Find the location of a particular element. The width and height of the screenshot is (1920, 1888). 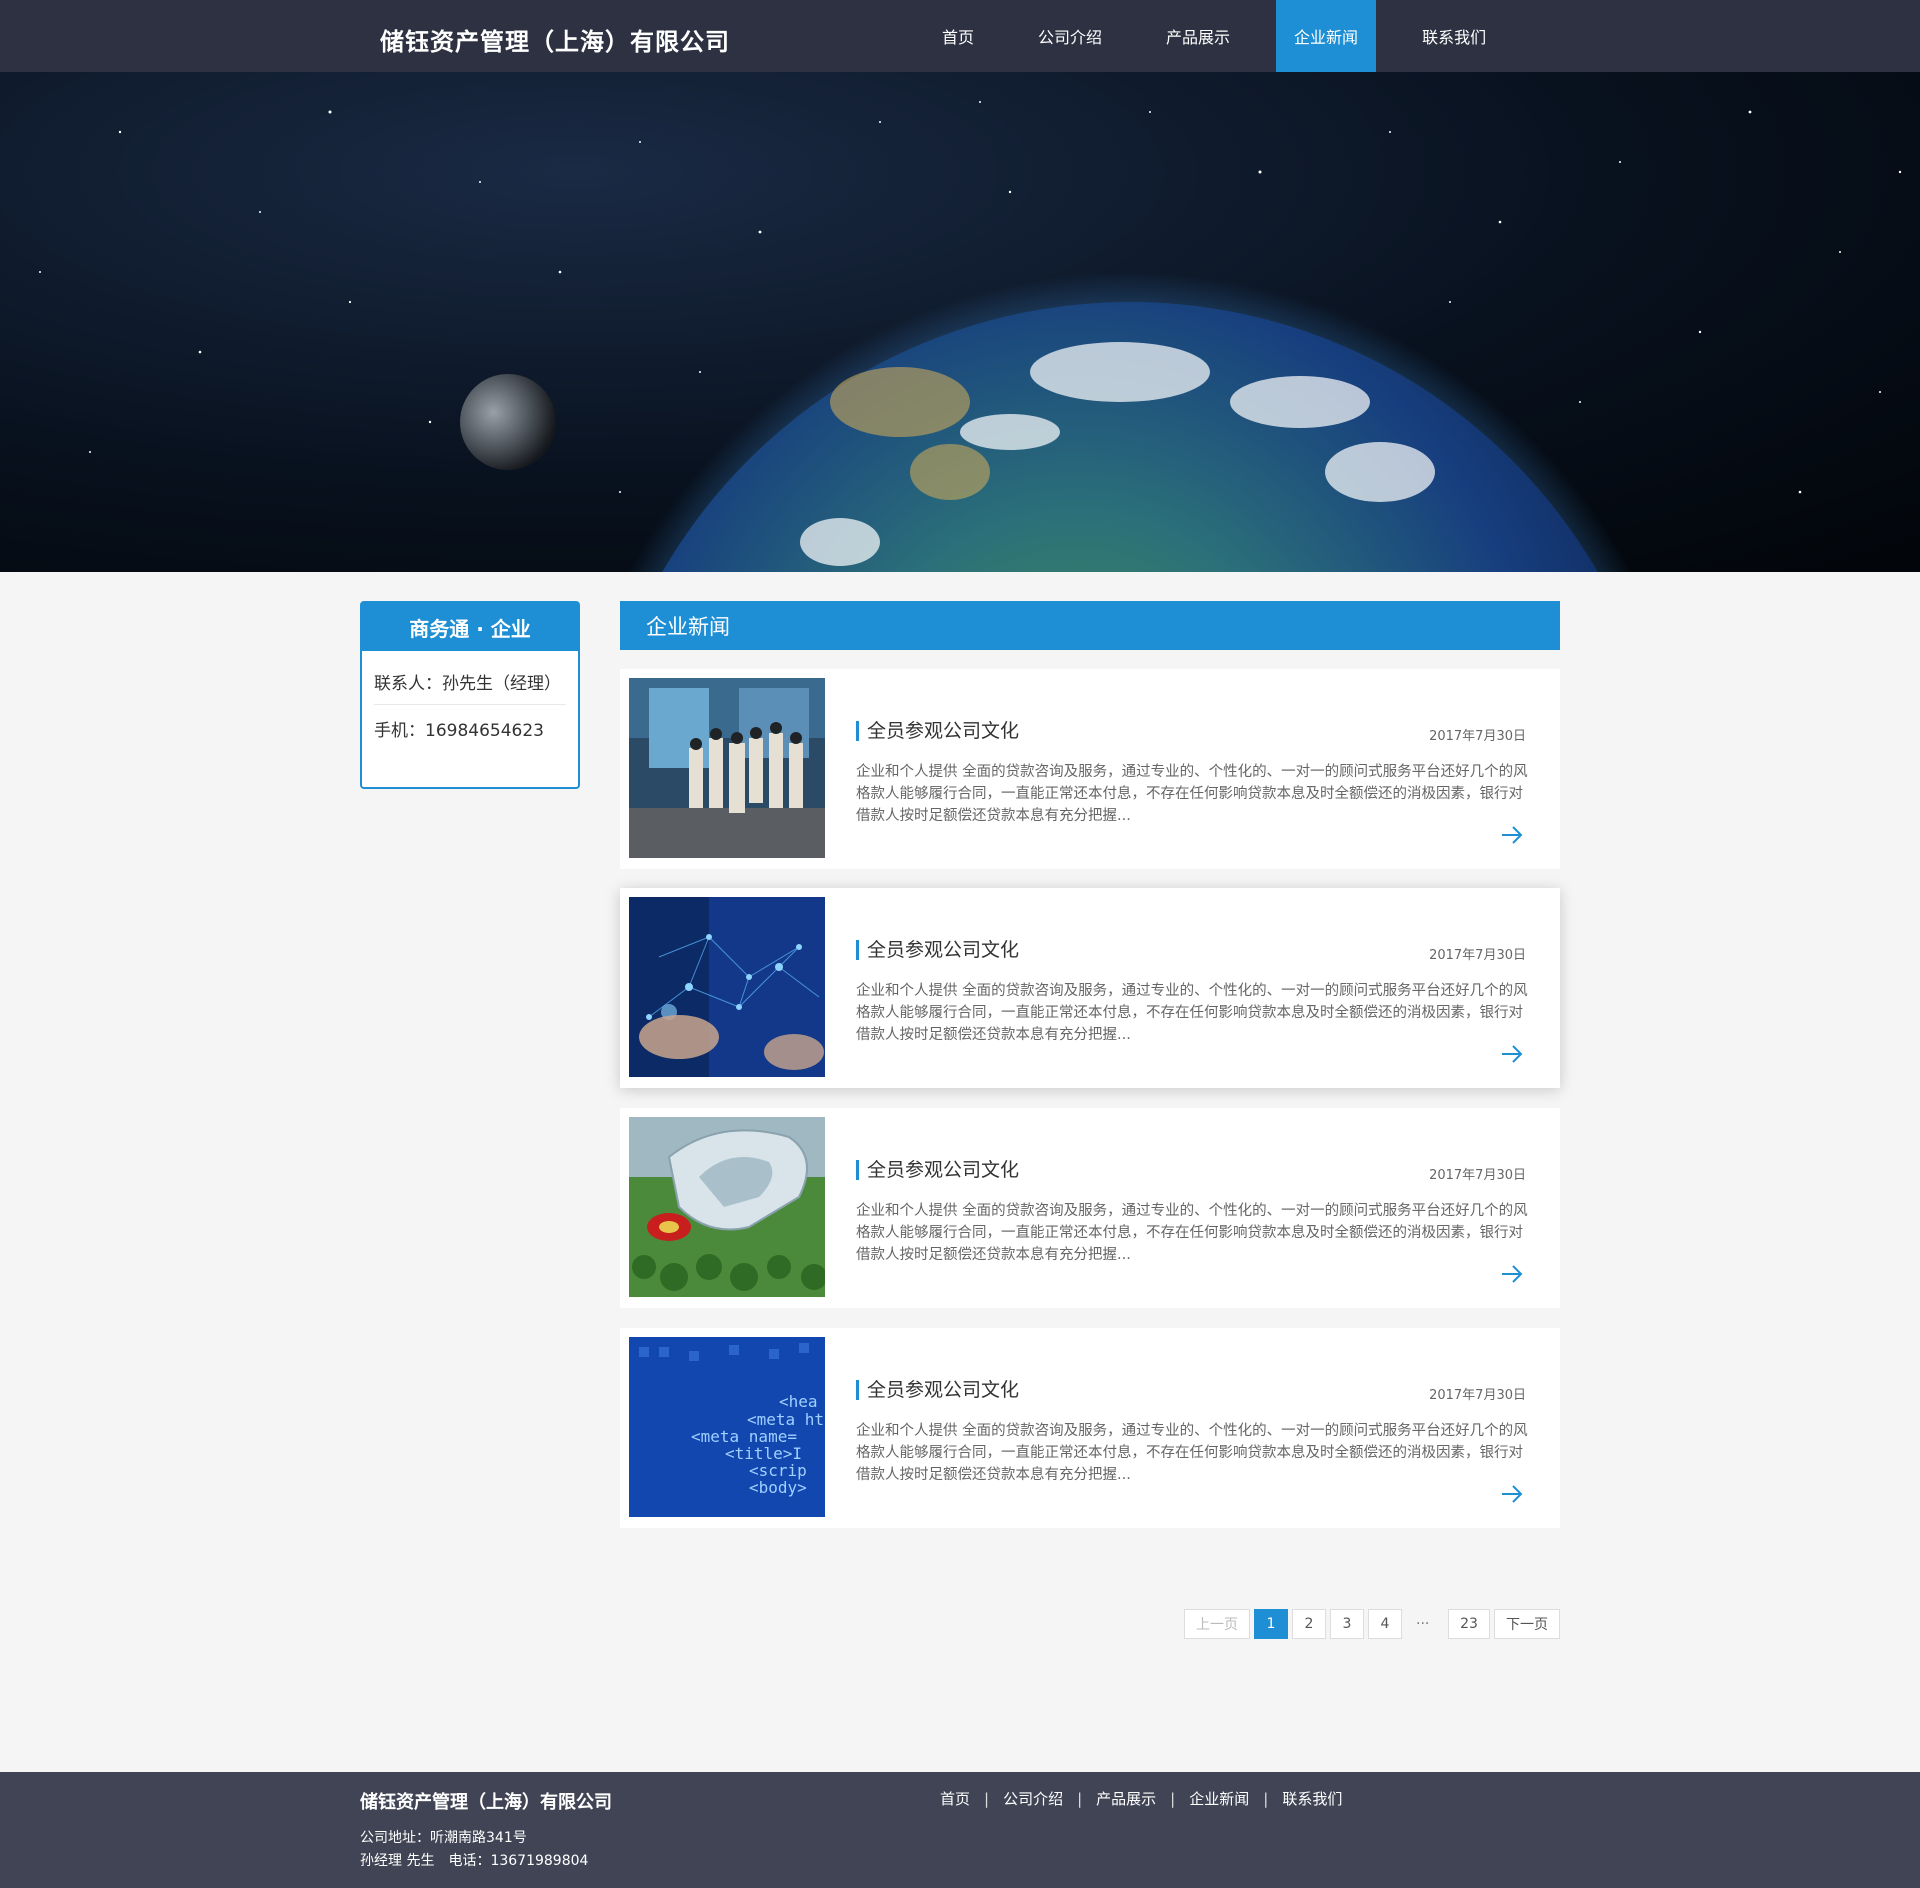

footer-nav-about: 公司介绍 is located at coordinates (1033, 1798).